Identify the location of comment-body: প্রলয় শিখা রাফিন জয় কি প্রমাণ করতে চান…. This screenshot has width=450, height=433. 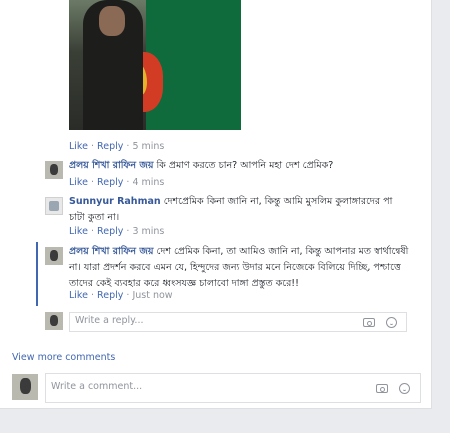
(239, 166).